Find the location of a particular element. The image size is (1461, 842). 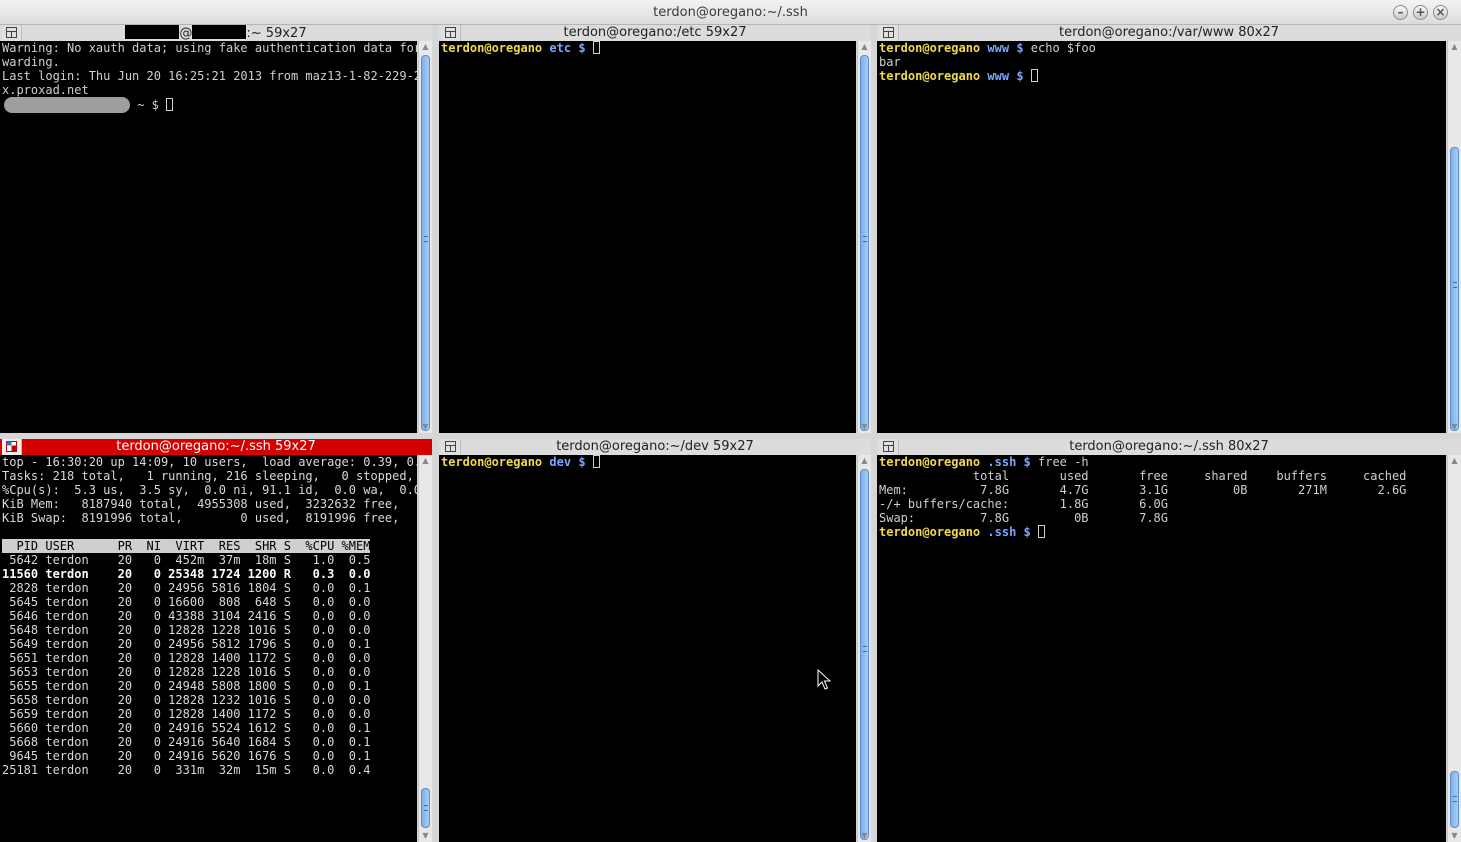

pane-title: terdon@oregano:~/dev 59x27 is located at coordinates (655, 447).